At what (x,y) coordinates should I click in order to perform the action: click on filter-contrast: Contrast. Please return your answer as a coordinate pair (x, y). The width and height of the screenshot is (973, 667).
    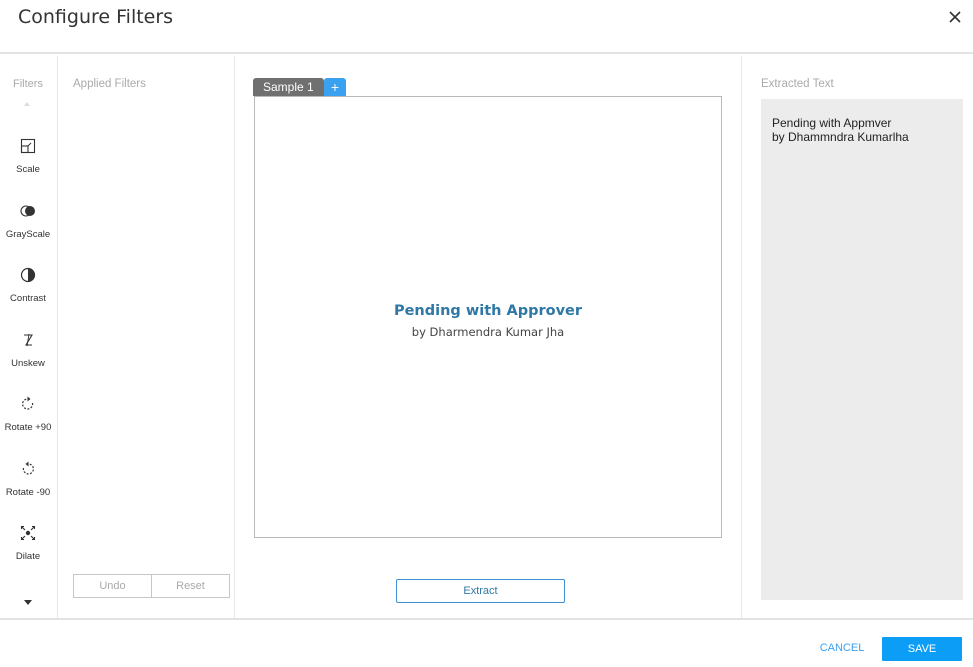
    Looking at the image, I should click on (28, 295).